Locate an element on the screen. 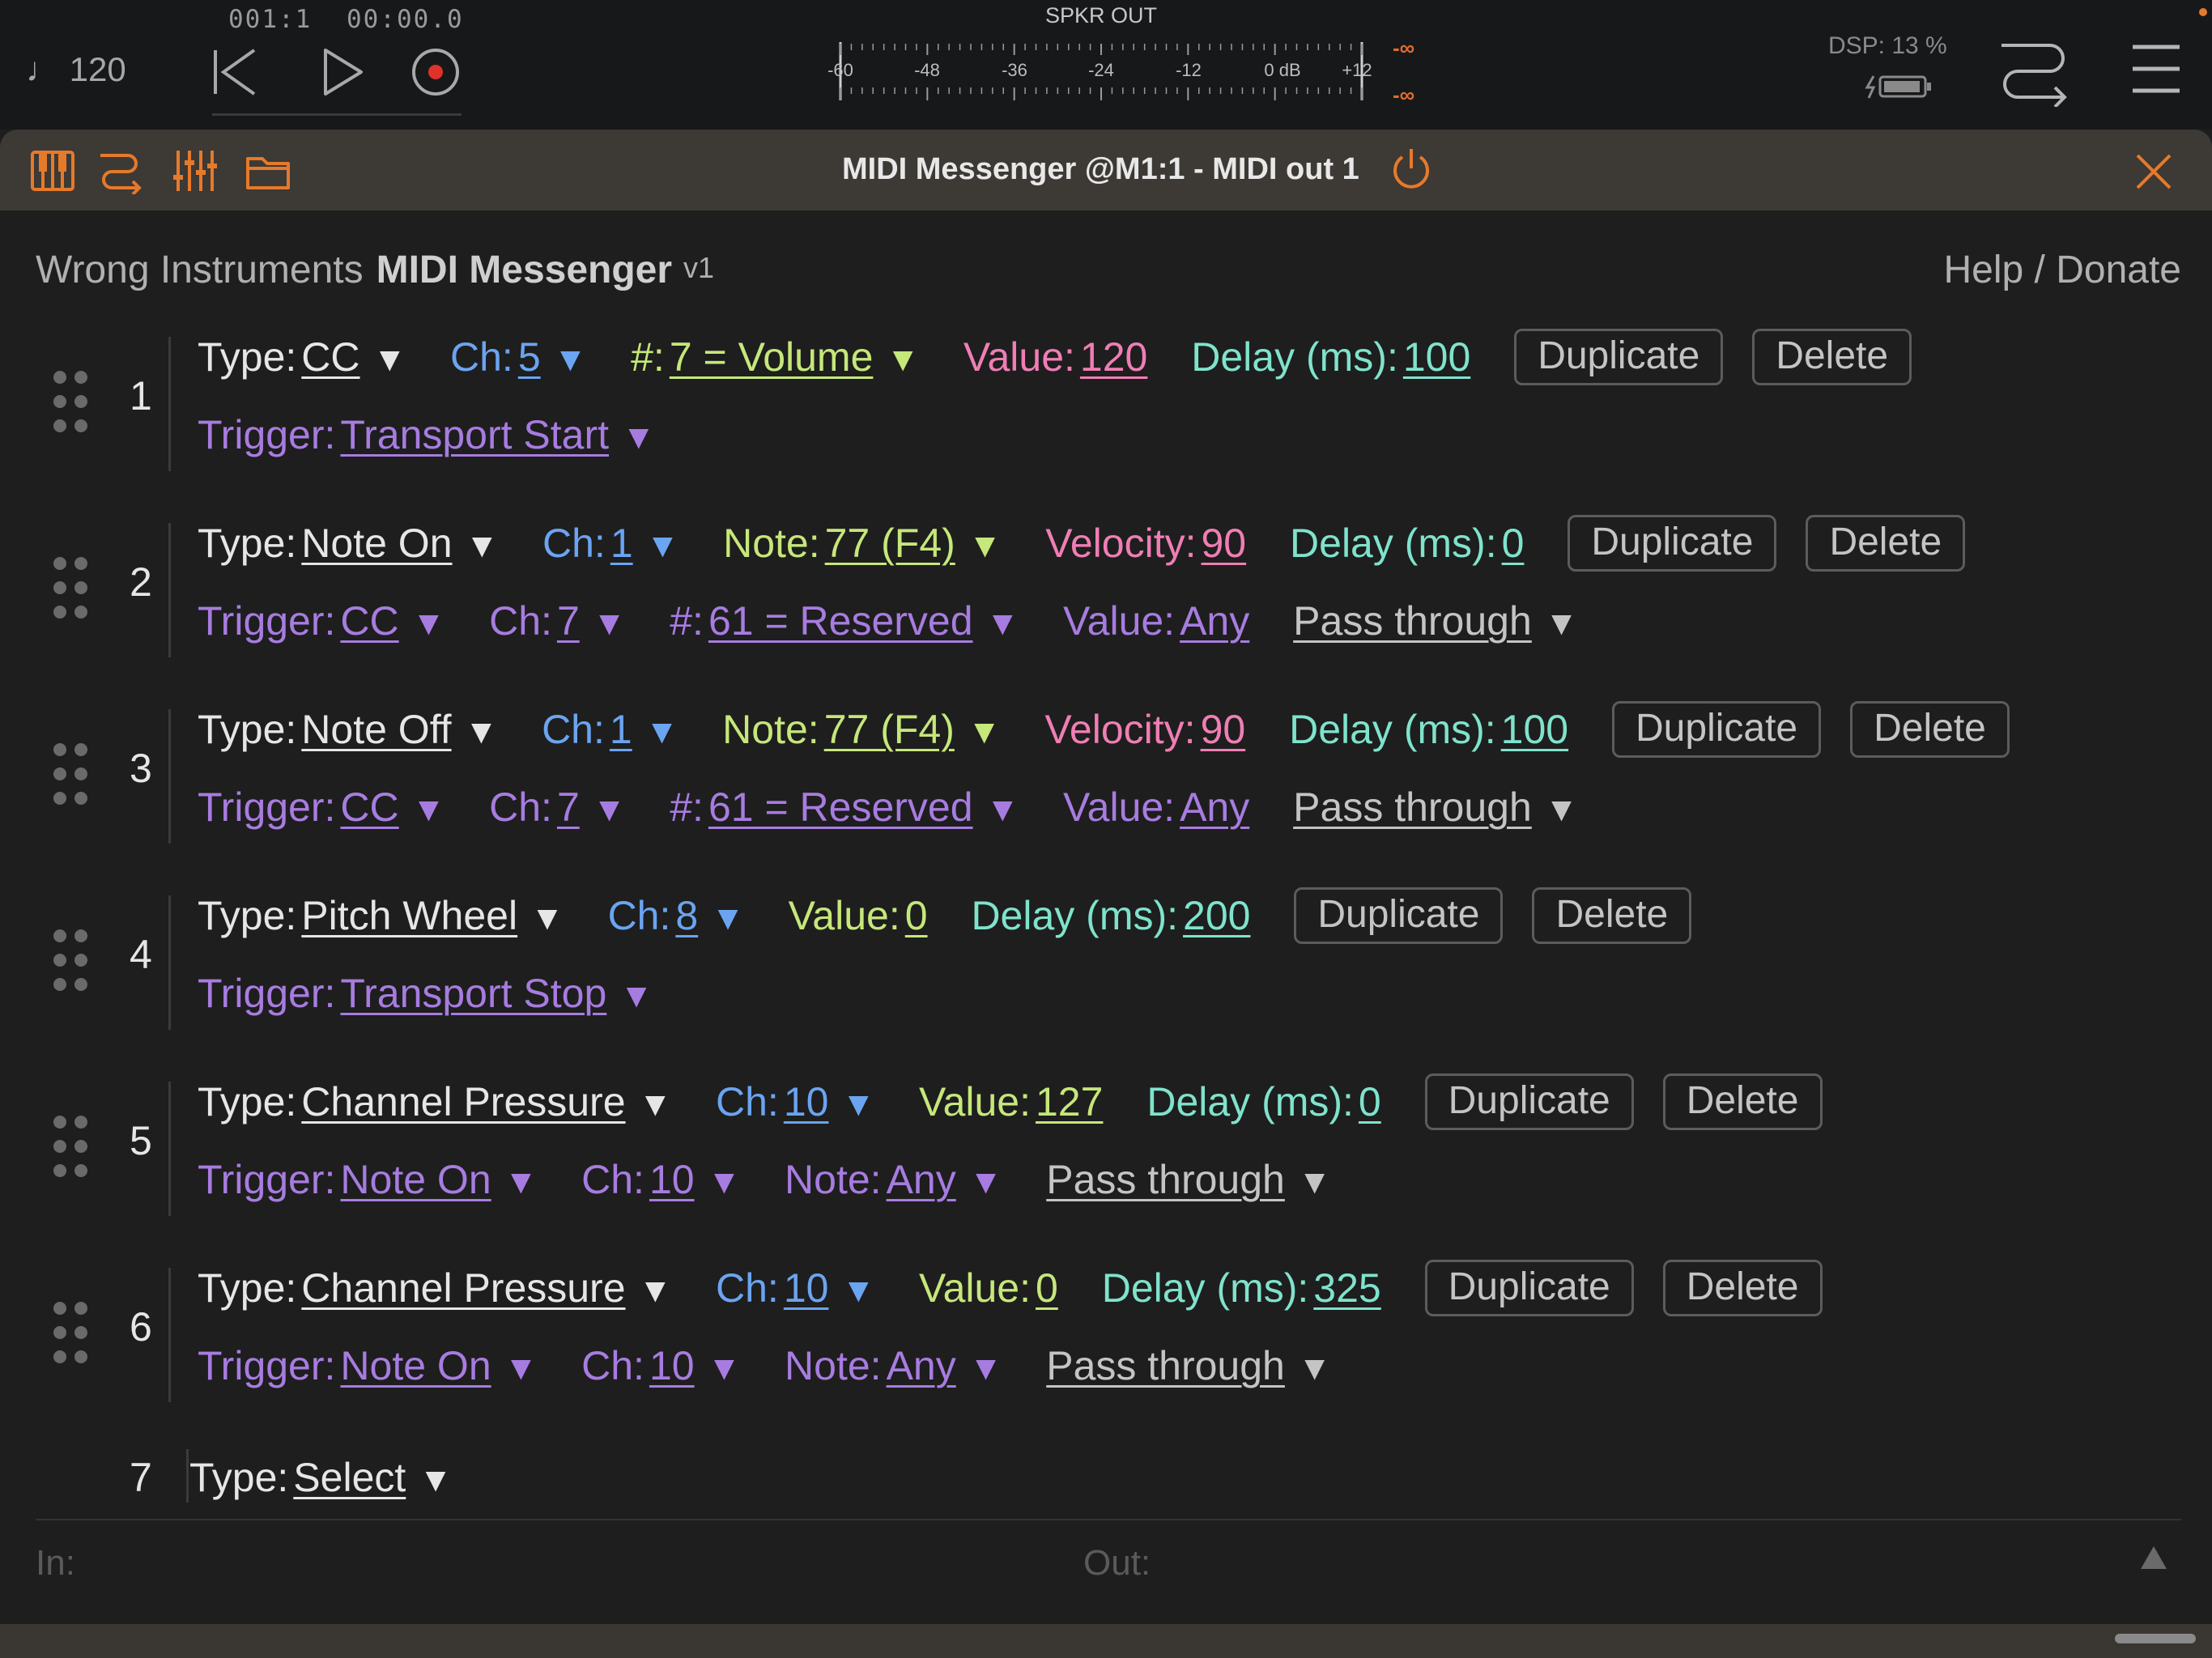 This screenshot has width=2212, height=1658. trigger-field: Trigger: Transport Stop ▼ is located at coordinates (426, 994).